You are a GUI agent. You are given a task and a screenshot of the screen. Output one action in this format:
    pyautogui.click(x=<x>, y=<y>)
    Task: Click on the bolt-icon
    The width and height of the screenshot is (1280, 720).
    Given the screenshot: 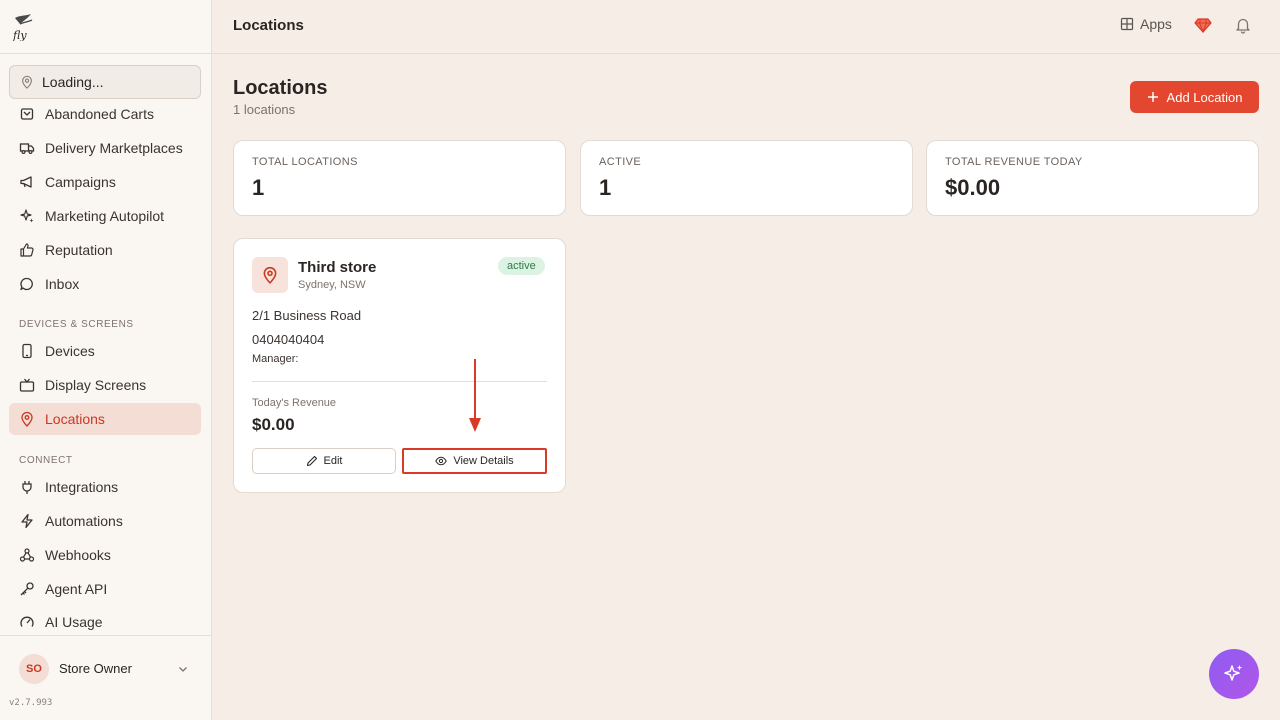 What is the action you would take?
    pyautogui.click(x=27, y=521)
    